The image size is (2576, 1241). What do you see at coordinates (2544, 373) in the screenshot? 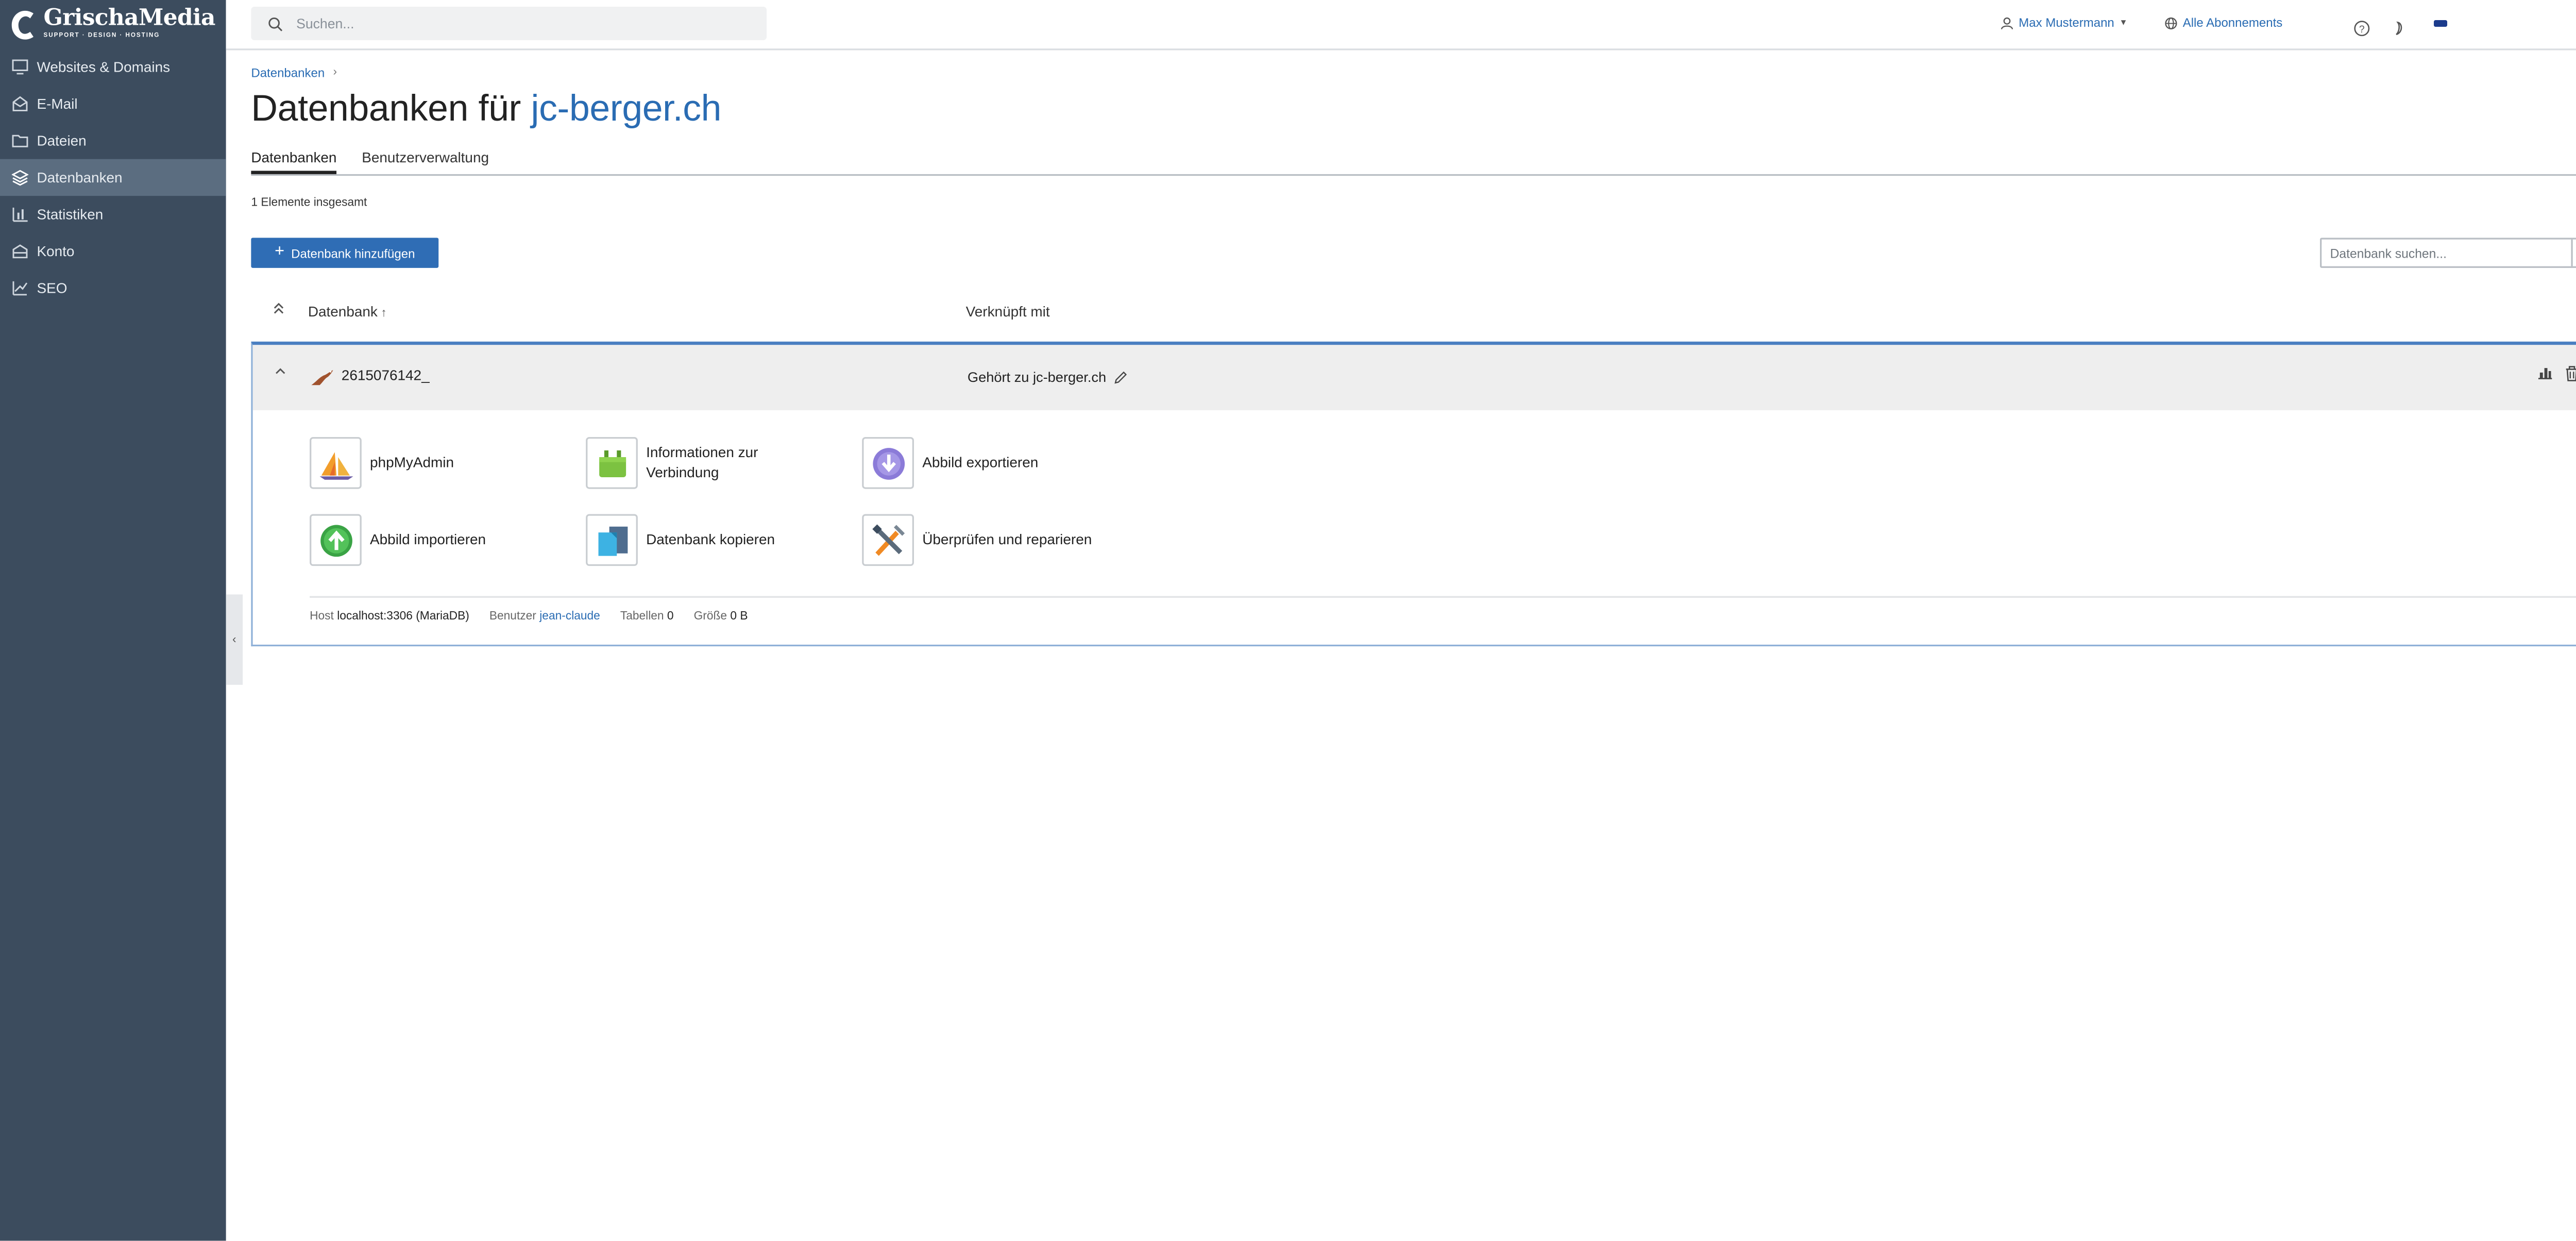
I see `statistics-icon` at bounding box center [2544, 373].